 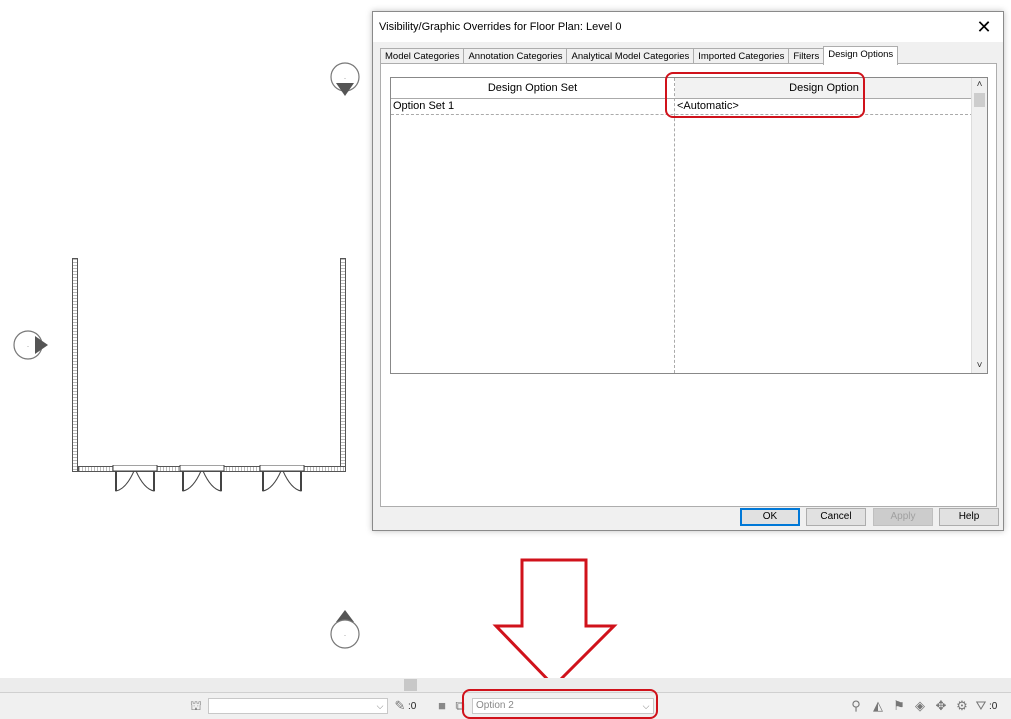 What do you see at coordinates (979, 366) in the screenshot?
I see `scroll-down-icon: ˅` at bounding box center [979, 366].